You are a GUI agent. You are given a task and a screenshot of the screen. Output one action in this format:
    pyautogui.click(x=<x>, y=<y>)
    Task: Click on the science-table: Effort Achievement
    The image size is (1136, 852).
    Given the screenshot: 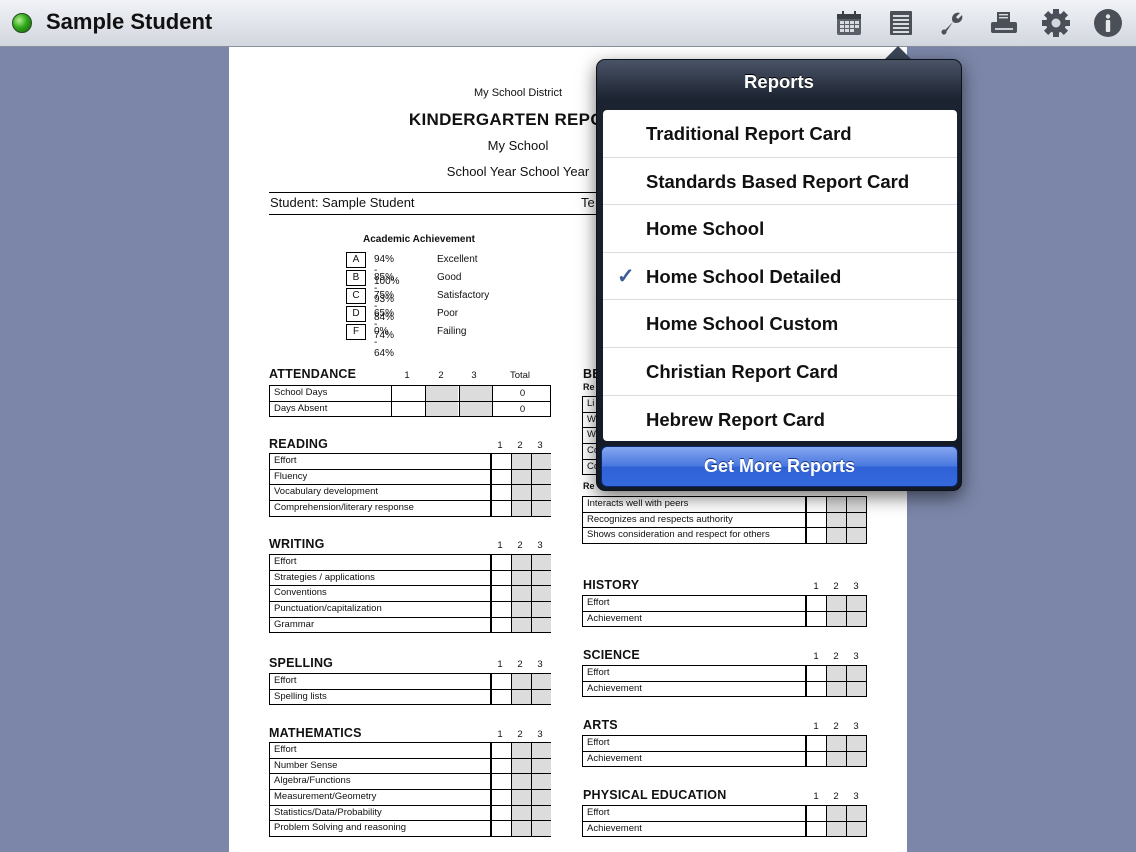 What is the action you would take?
    pyautogui.click(x=724, y=681)
    